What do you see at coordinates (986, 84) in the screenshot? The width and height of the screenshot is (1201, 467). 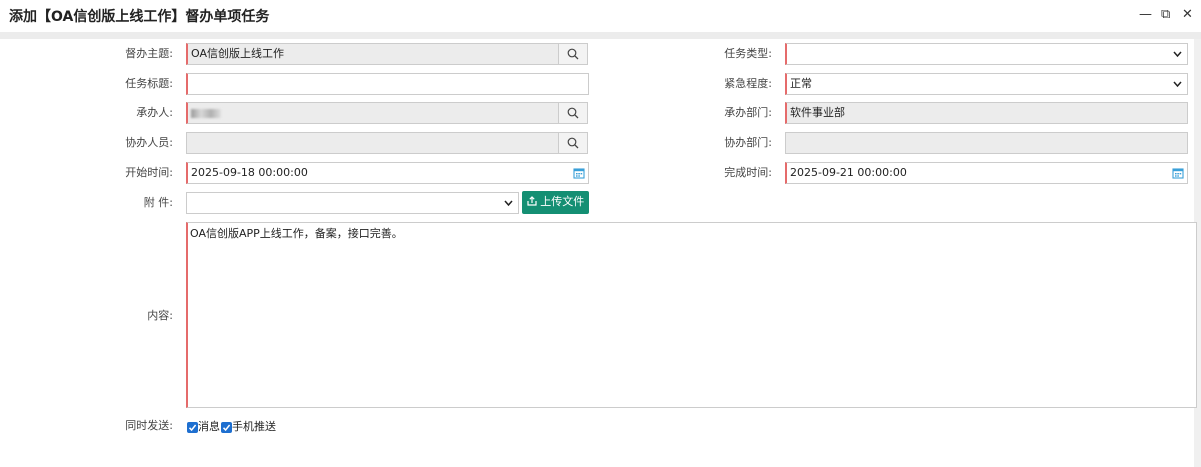 I see `urgency-select: 正常` at bounding box center [986, 84].